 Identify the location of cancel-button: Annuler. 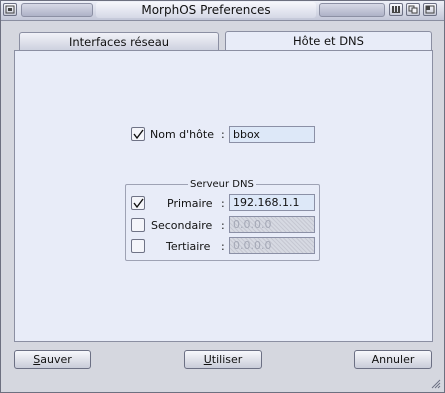
(393, 359).